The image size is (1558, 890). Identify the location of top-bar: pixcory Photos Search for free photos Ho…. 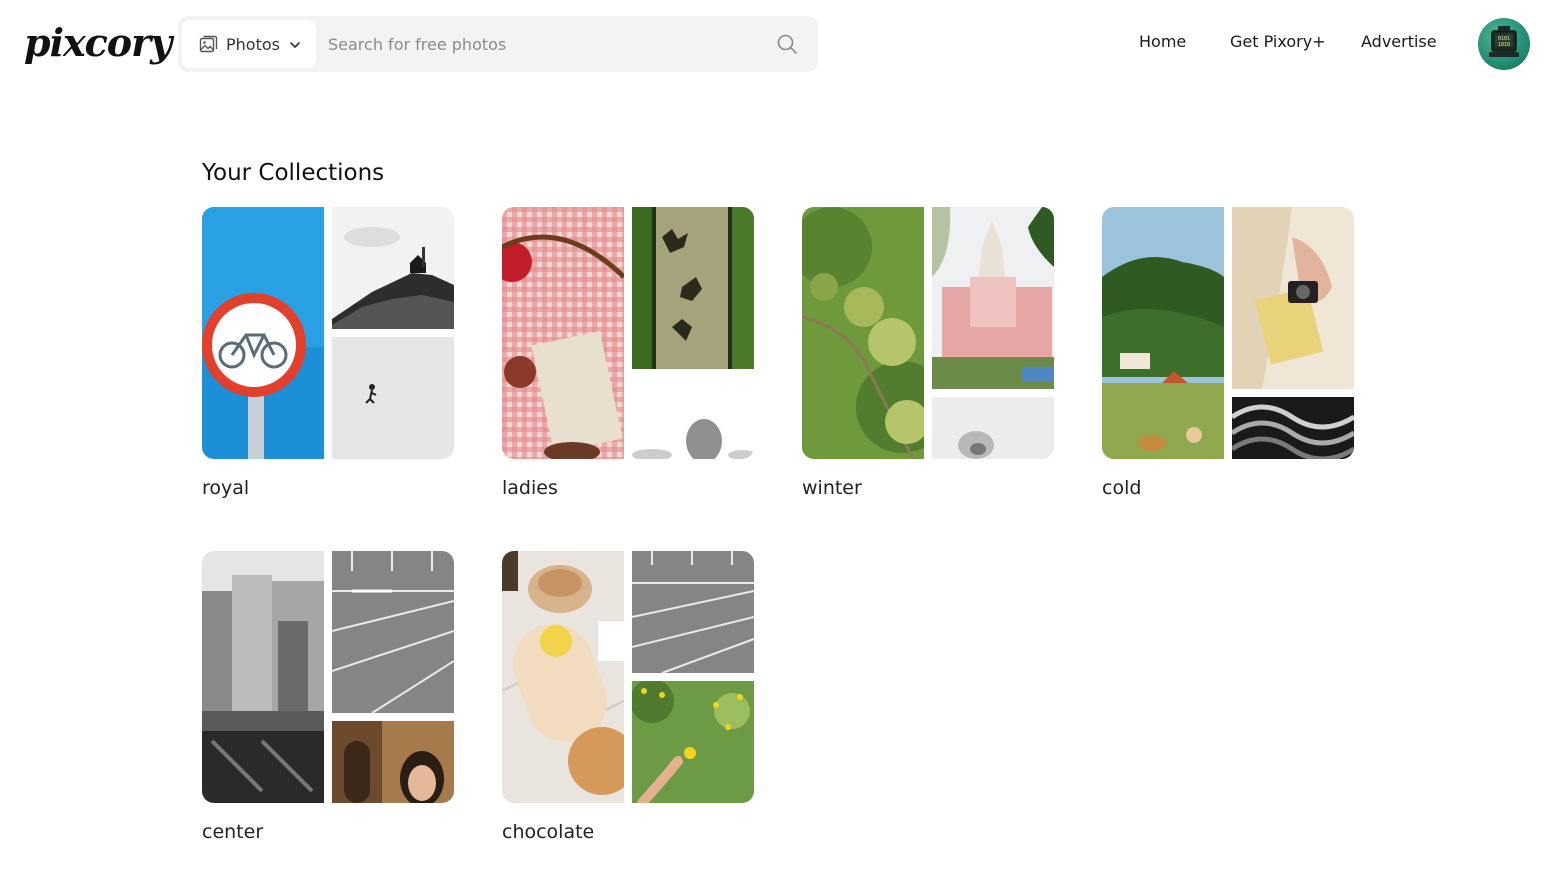
(779, 44).